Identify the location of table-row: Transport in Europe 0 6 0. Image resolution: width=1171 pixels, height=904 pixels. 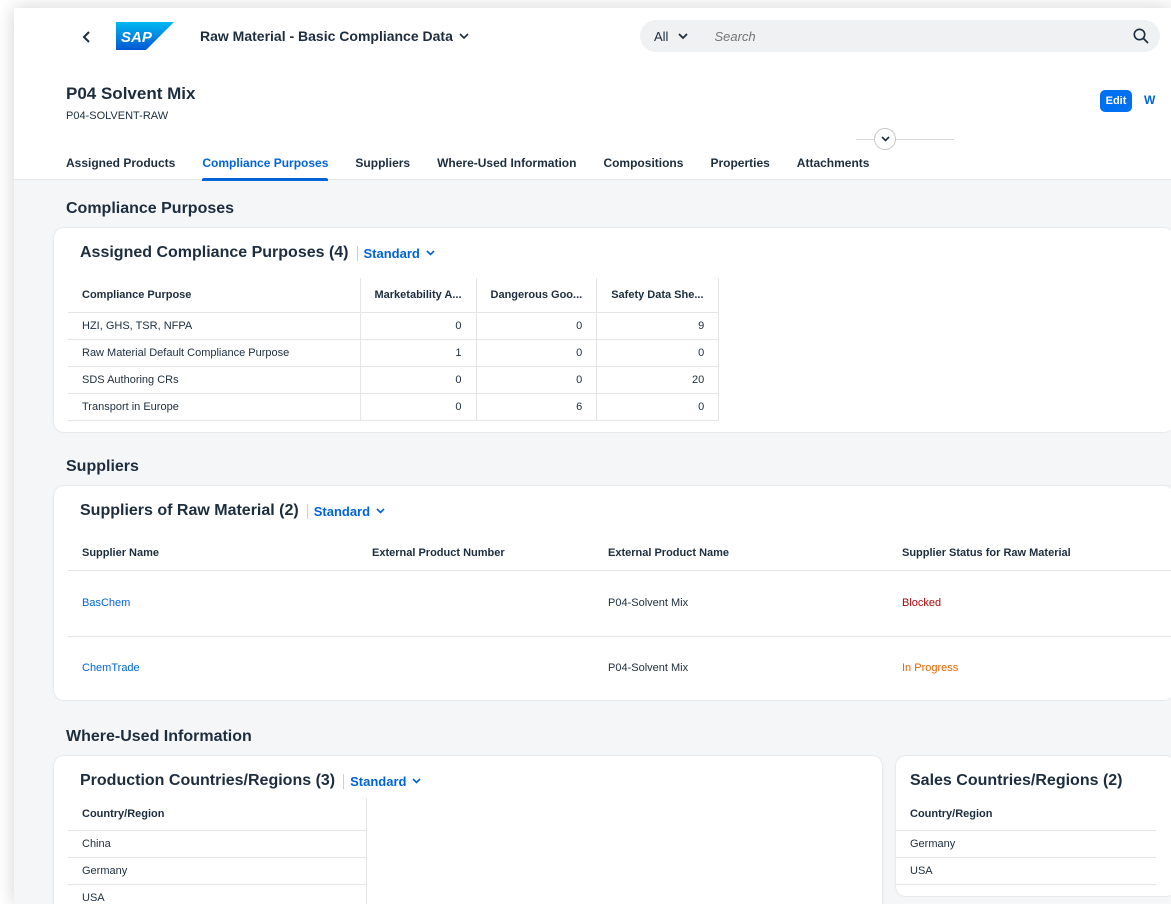
(394, 407).